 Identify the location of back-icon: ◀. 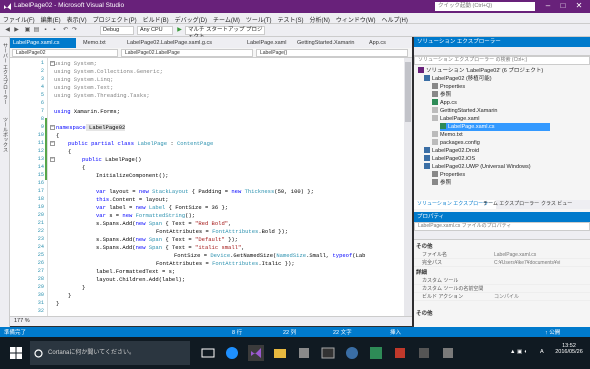
(7, 30).